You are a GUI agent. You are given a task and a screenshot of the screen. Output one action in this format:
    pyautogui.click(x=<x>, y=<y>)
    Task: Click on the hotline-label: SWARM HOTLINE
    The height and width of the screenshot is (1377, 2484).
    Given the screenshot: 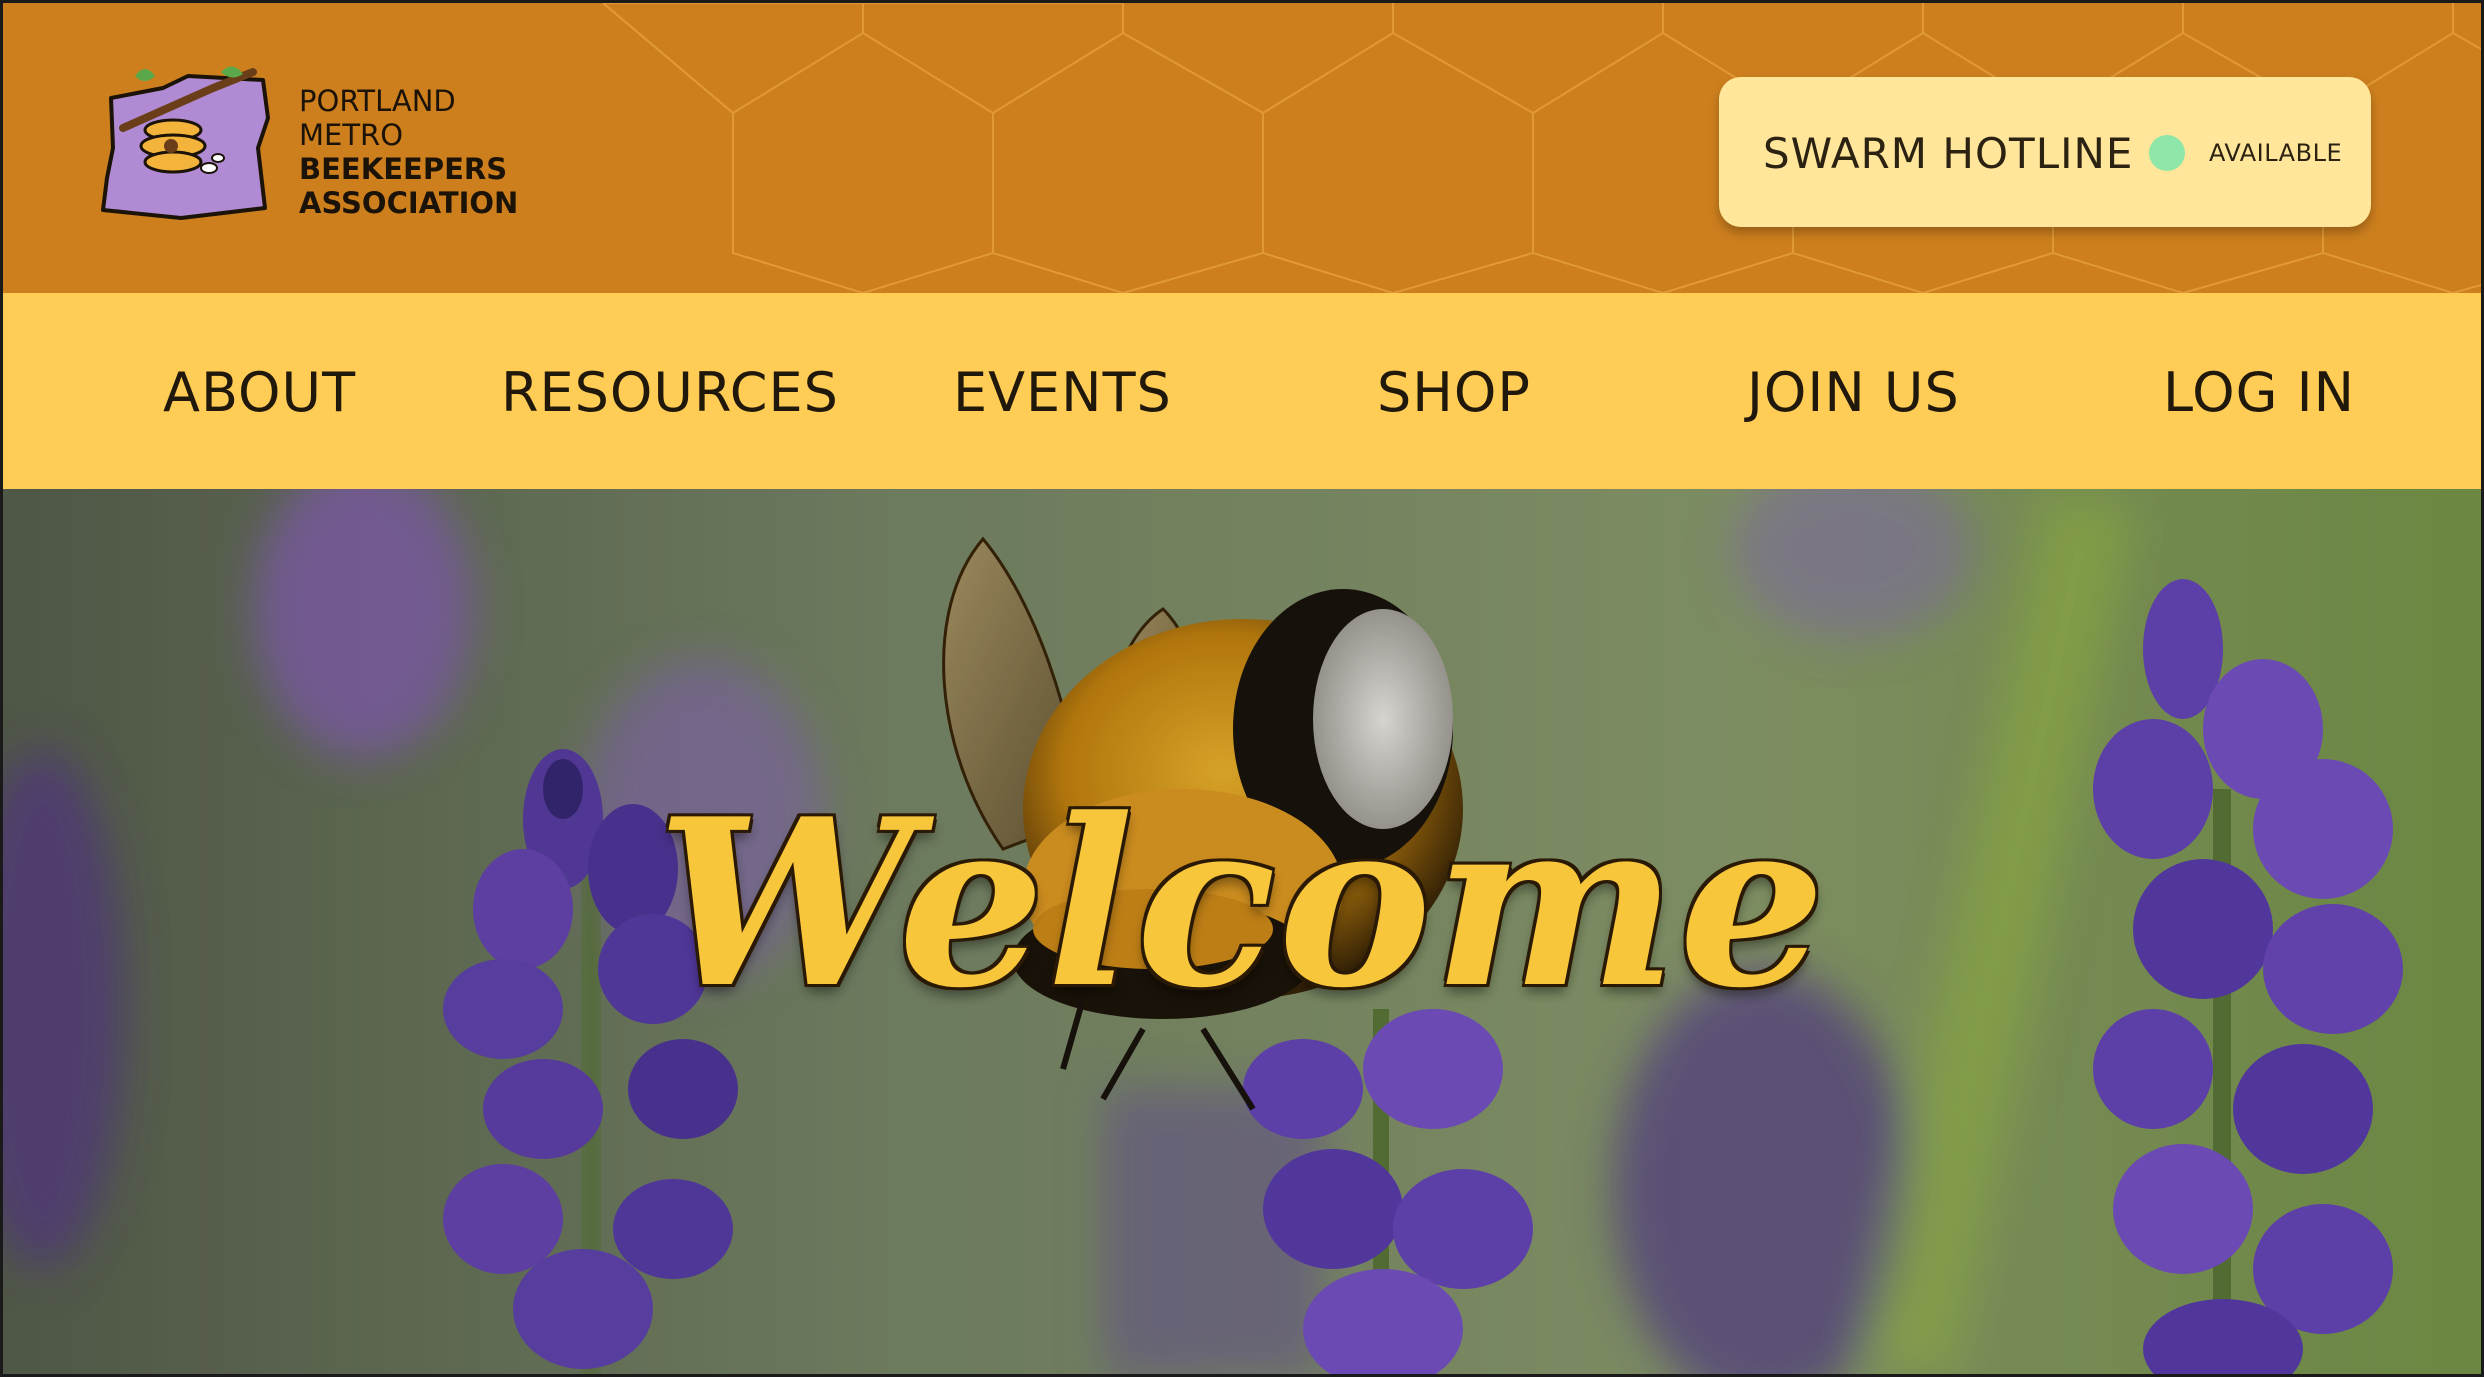 What is the action you would take?
    pyautogui.click(x=1948, y=153)
    